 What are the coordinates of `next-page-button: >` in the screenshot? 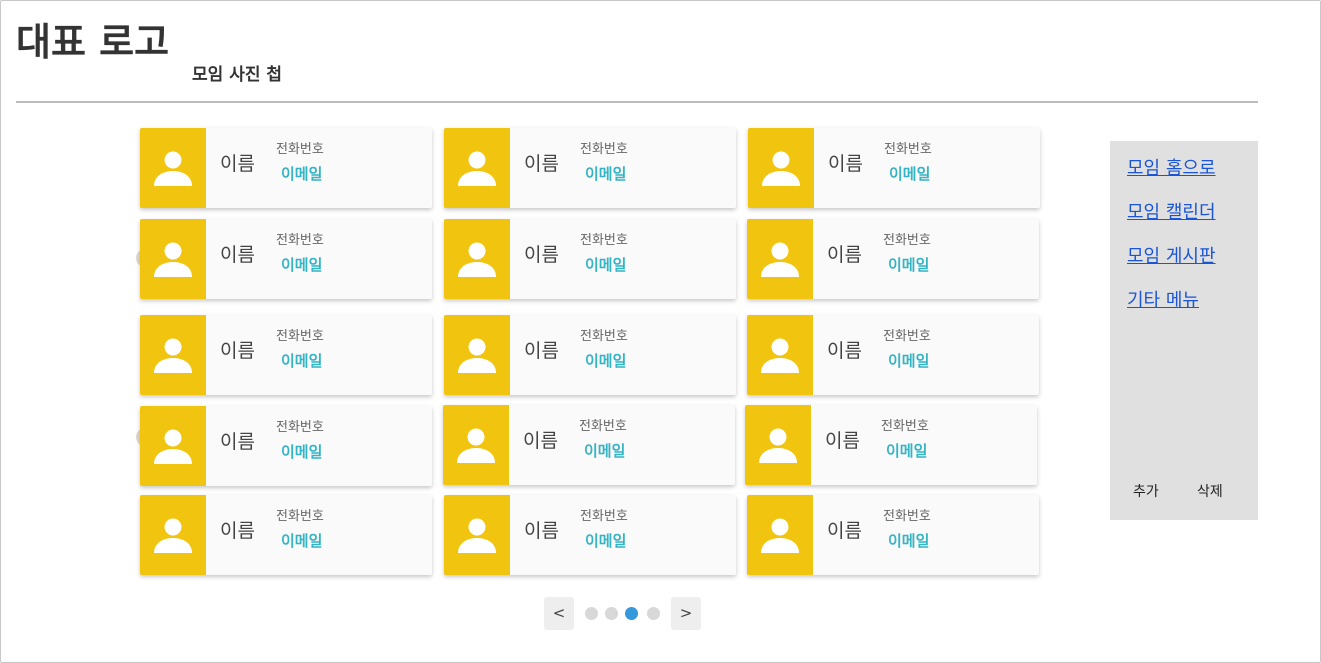 It's located at (686, 613).